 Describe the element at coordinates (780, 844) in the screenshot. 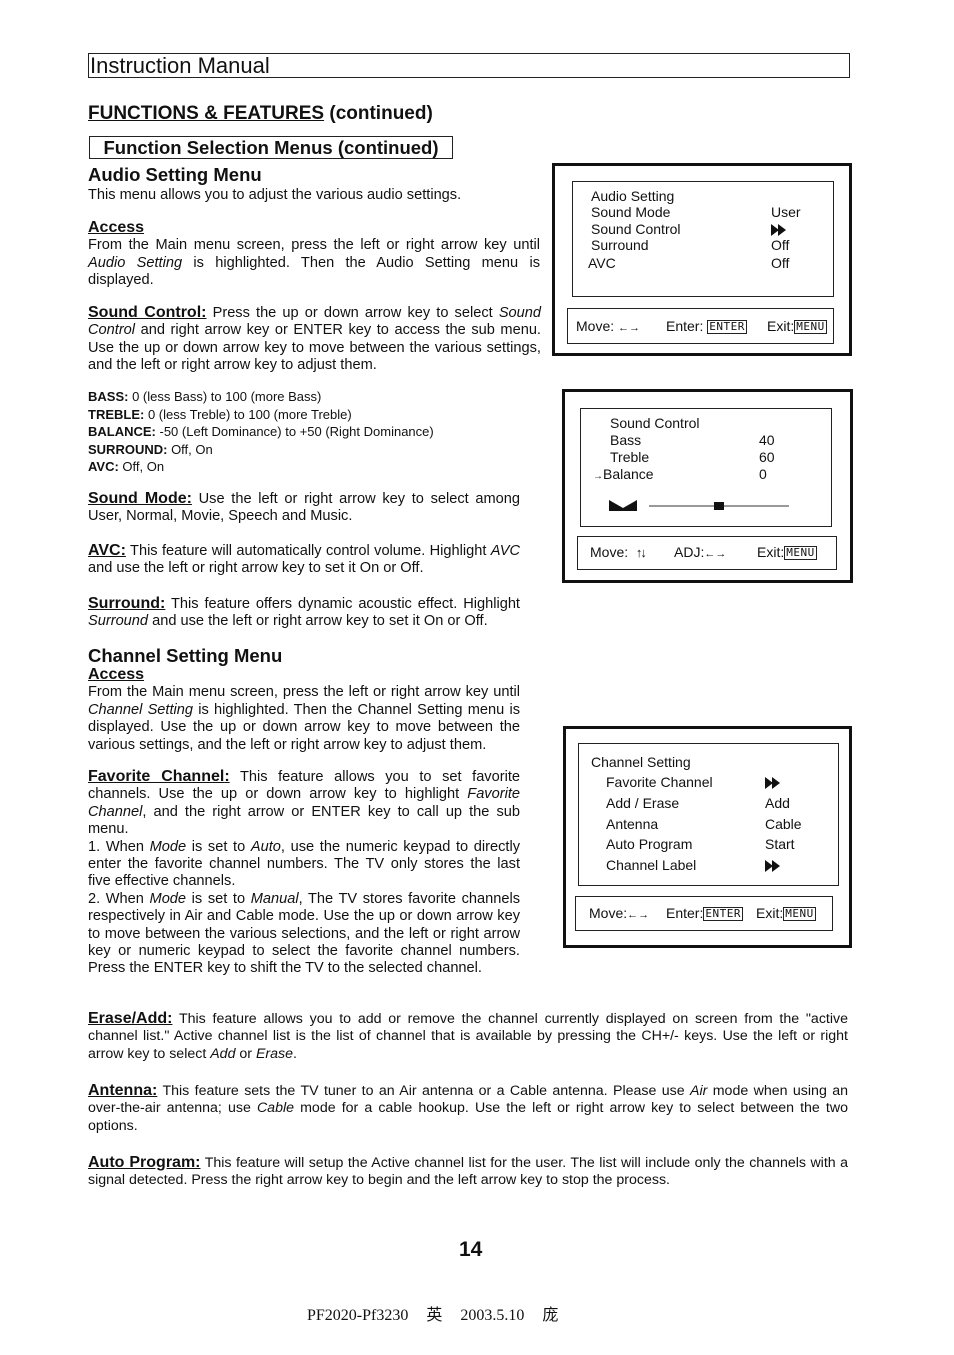

I see `osd-item-value: Start` at that location.